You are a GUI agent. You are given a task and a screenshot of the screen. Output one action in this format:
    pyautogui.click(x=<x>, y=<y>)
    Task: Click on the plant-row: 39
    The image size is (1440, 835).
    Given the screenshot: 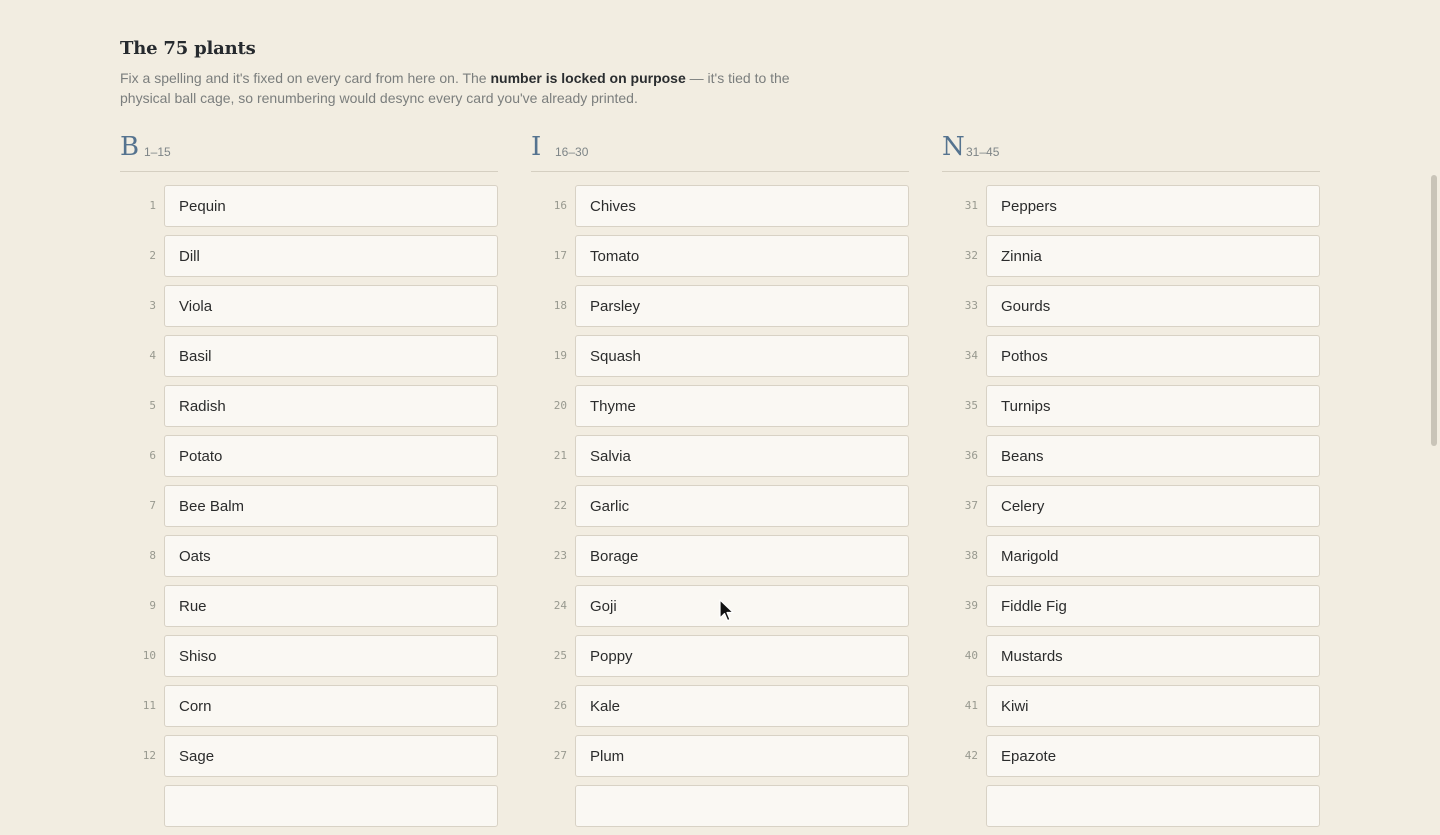 What is the action you would take?
    pyautogui.click(x=1131, y=606)
    